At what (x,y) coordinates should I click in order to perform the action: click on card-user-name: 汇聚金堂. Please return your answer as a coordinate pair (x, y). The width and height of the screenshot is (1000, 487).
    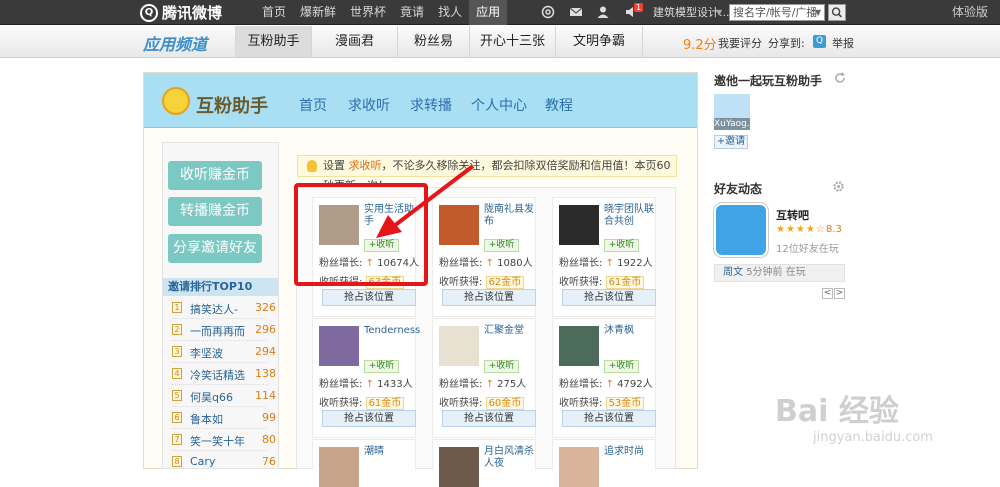
    Looking at the image, I should click on (510, 331).